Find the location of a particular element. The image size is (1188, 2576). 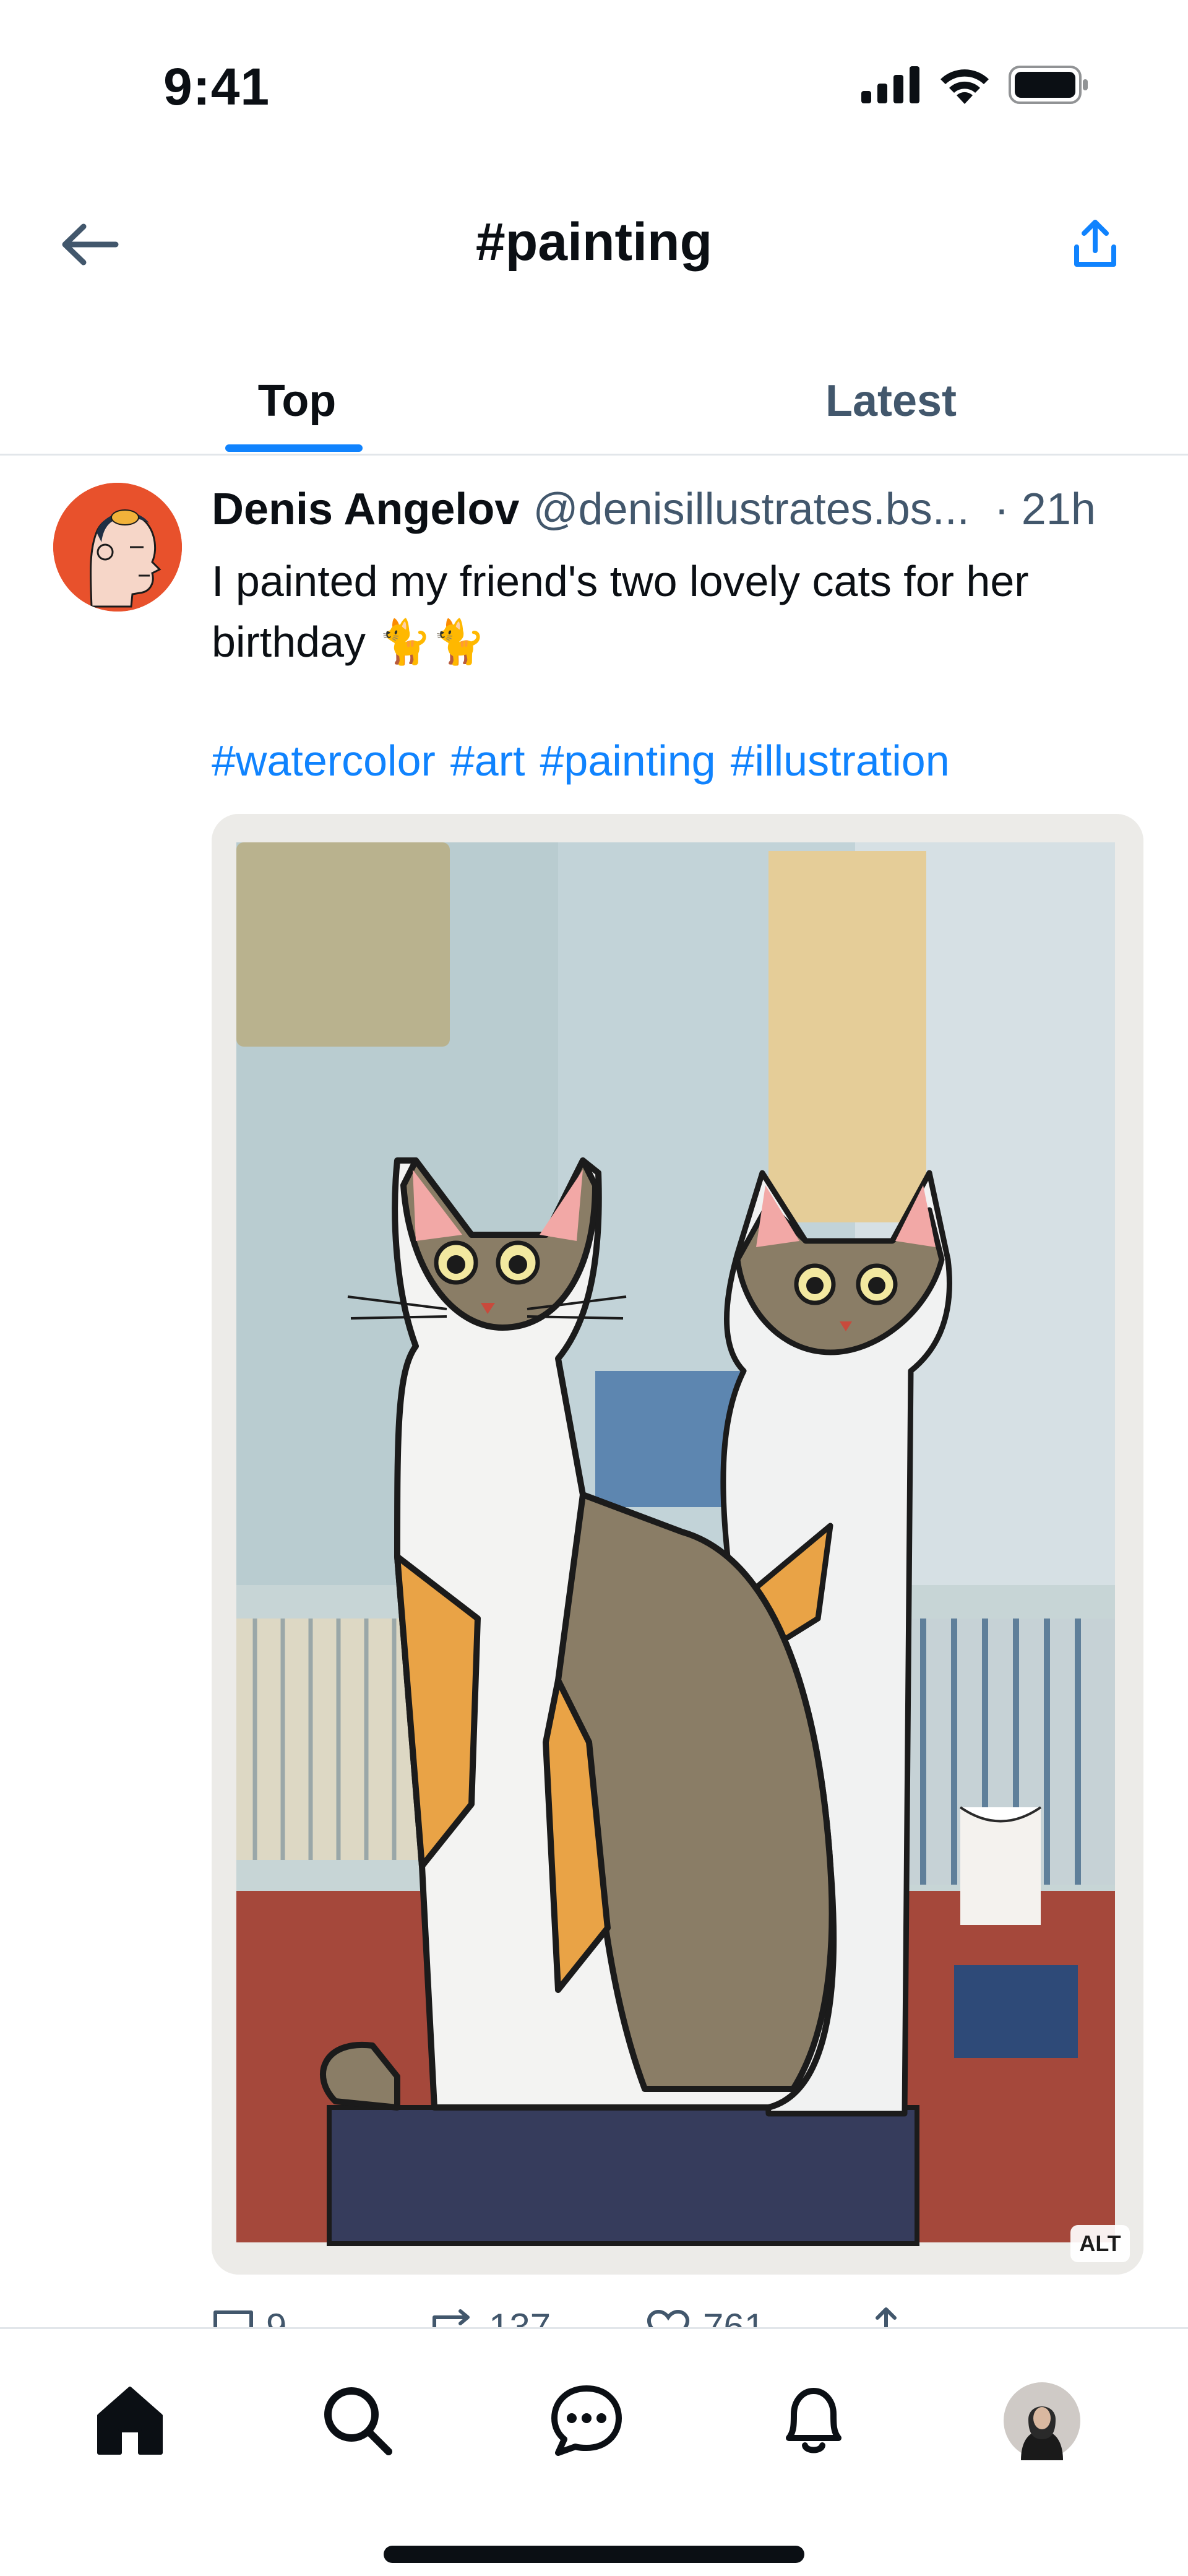

nav-home is located at coordinates (130, 2420).